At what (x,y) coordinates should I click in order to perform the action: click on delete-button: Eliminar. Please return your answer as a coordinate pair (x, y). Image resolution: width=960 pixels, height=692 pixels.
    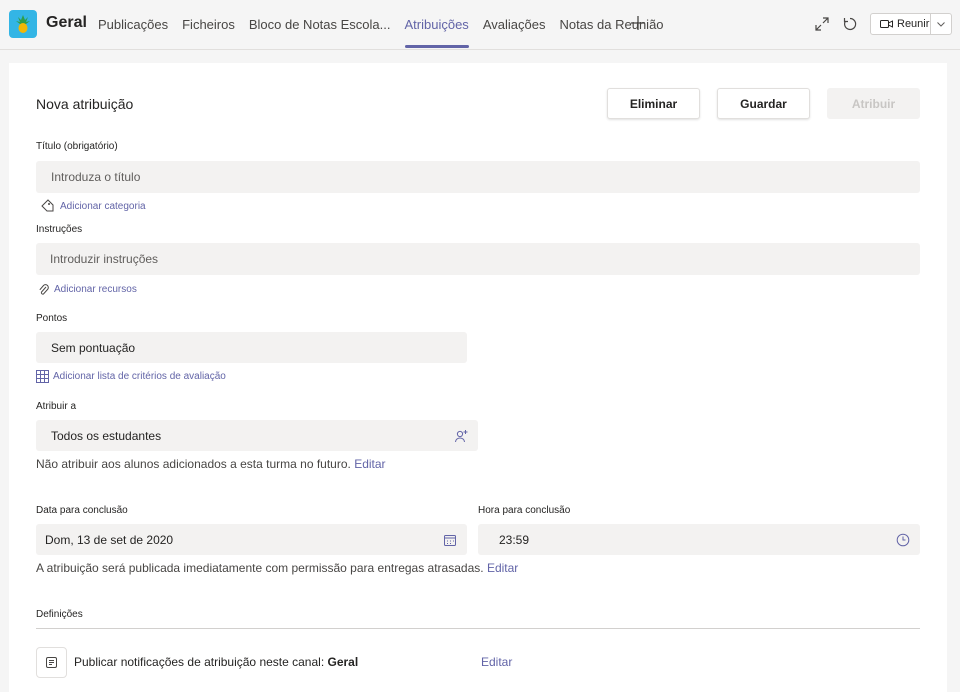
    Looking at the image, I should click on (653, 103).